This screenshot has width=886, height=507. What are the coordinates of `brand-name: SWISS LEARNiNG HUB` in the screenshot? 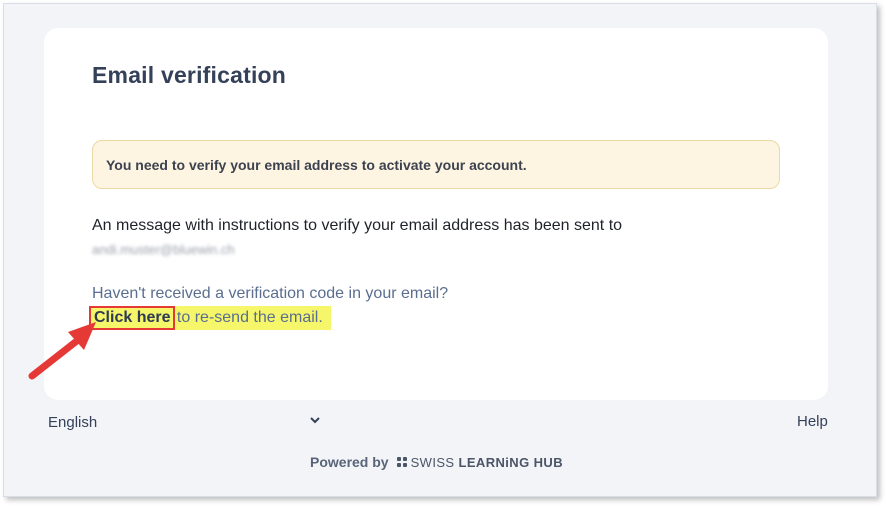 It's located at (486, 462).